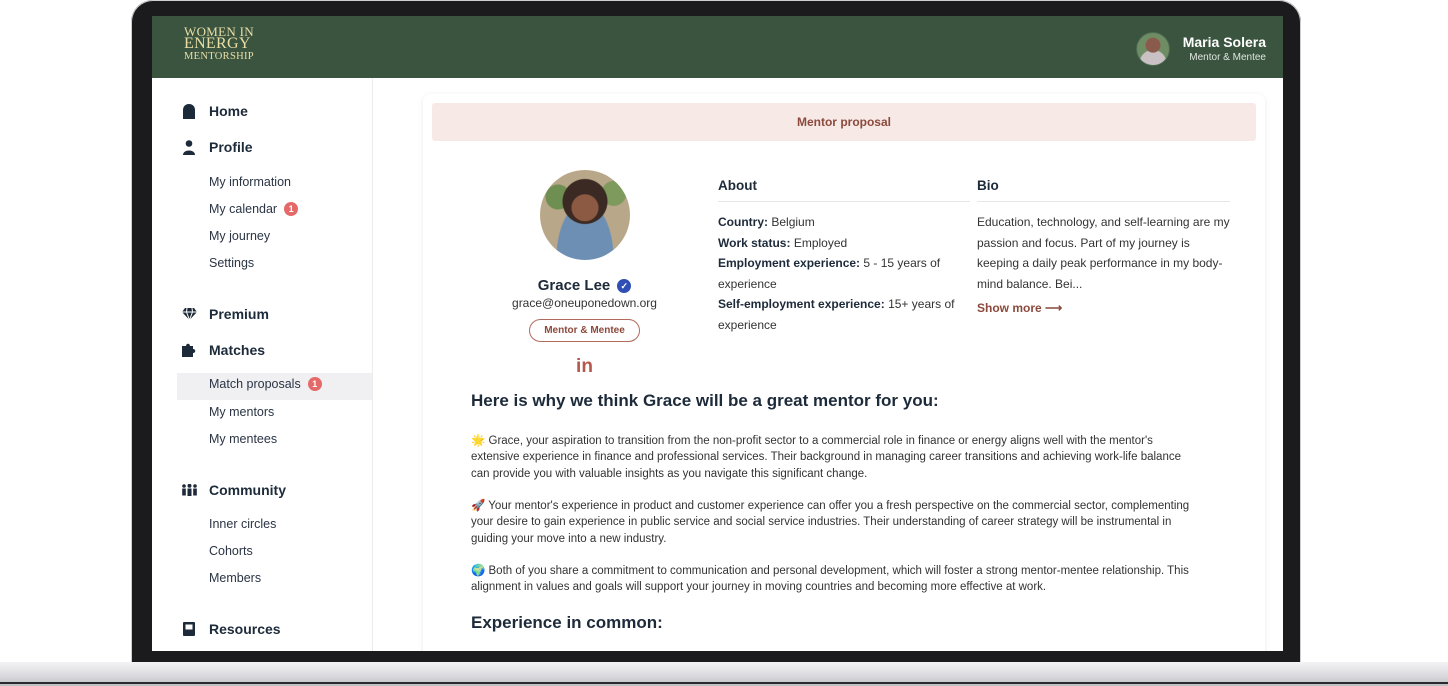 This screenshot has width=1448, height=686. What do you see at coordinates (237, 350) in the screenshot?
I see `sidebar-item-label: Matches` at bounding box center [237, 350].